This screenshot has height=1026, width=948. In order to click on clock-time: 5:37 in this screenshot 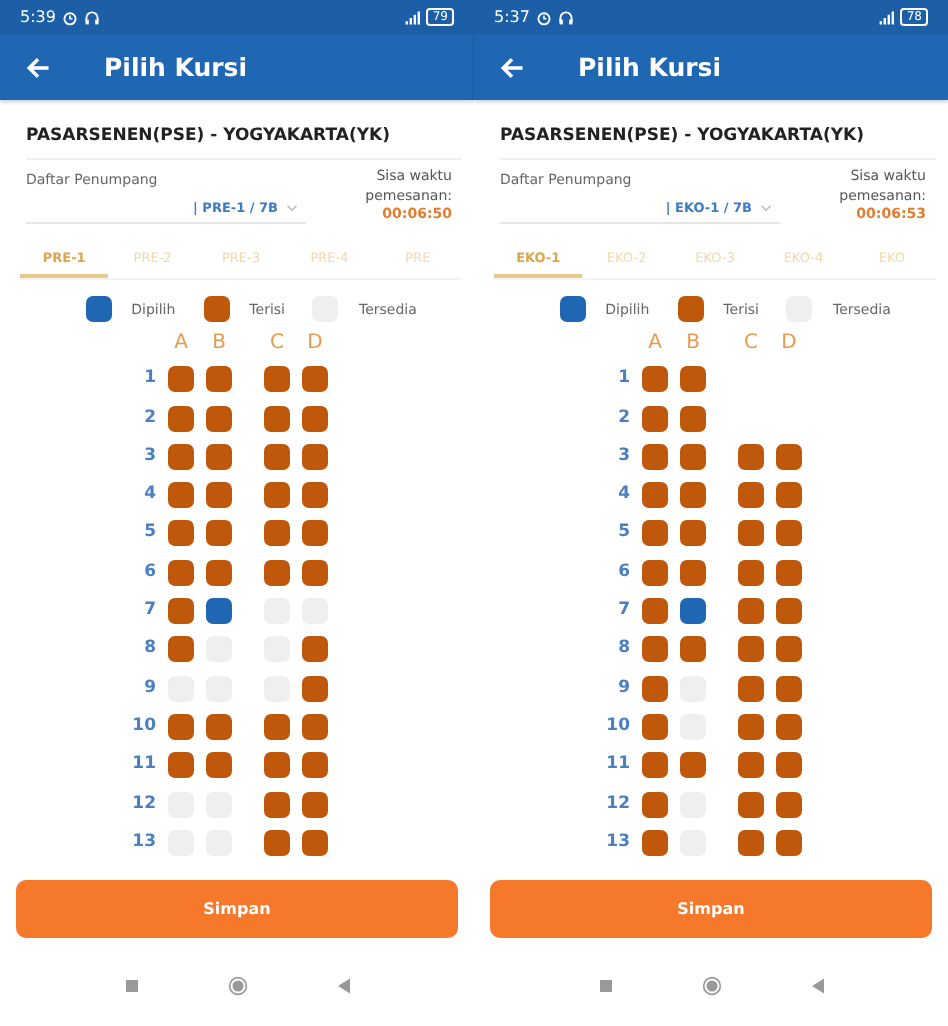, I will do `click(512, 17)`.